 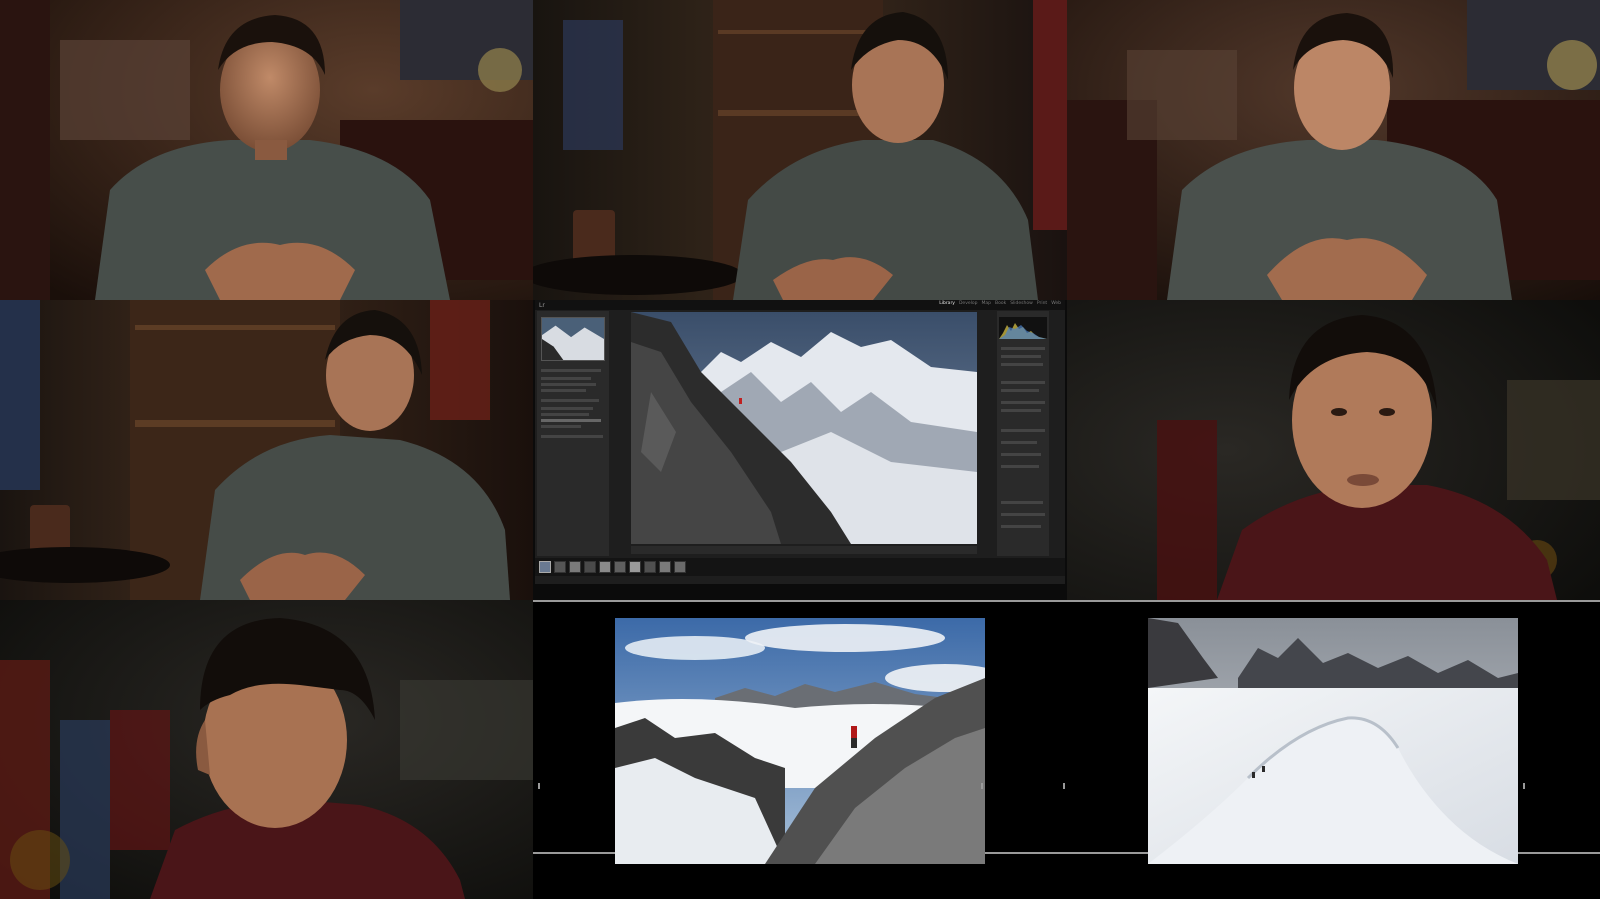 What do you see at coordinates (1333, 741) in the screenshot?
I see `photo-glacier-climbers` at bounding box center [1333, 741].